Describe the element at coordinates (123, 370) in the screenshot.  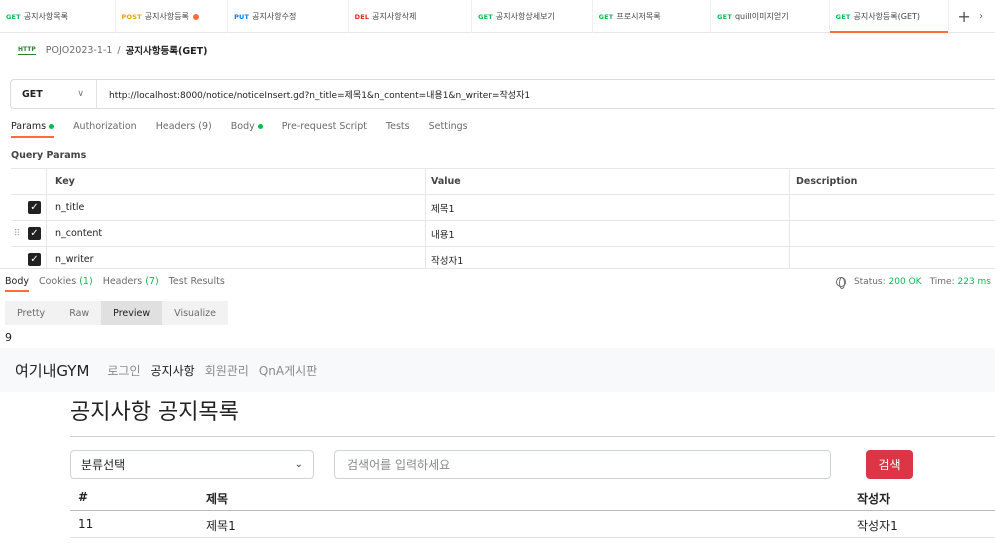
I see `nav-link-login: 로그인` at that location.